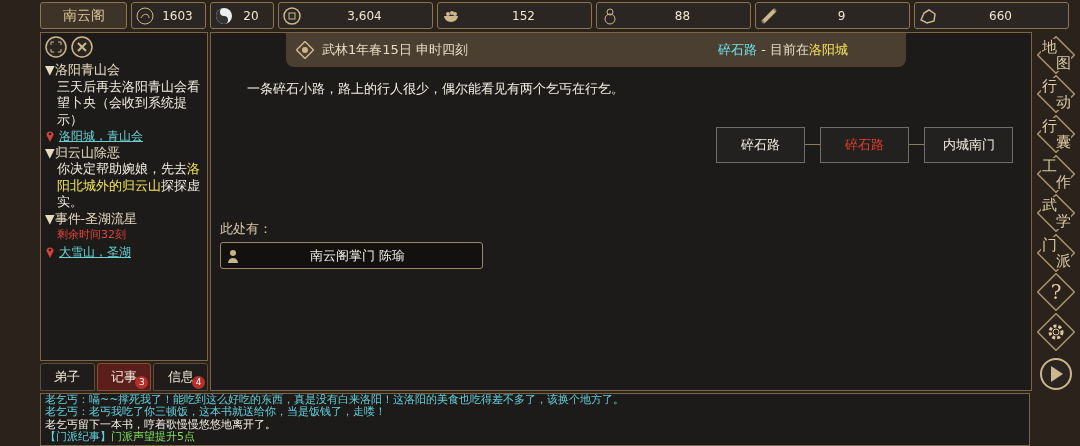 Image resolution: width=1080 pixels, height=446 pixels. What do you see at coordinates (82, 47) in the screenshot?
I see `close-icon` at bounding box center [82, 47].